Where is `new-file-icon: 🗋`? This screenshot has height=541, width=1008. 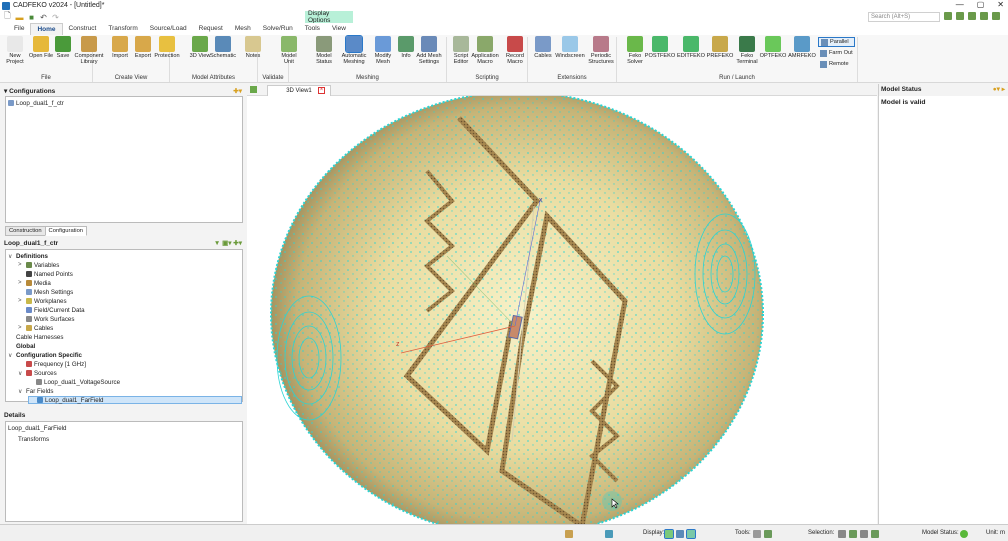
new-file-icon: 🗋 is located at coordinates (7, 16).